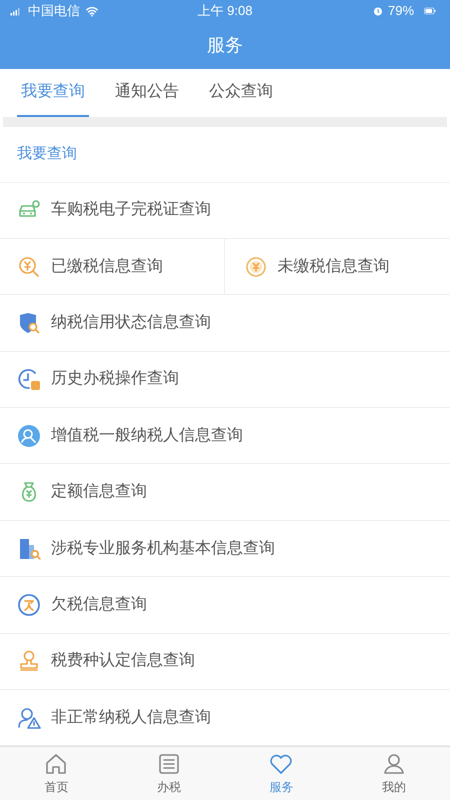 This screenshot has height=800, width=450. I want to click on tab-bar-item: 我的, so click(394, 773).